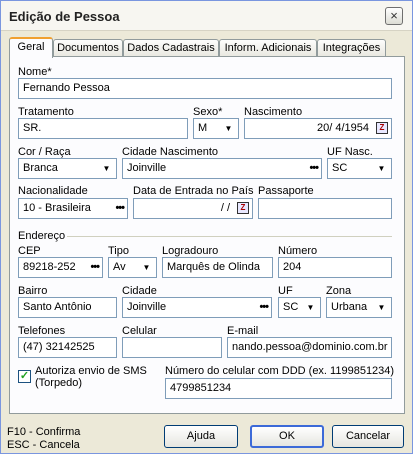  Describe the element at coordinates (91, 371) in the screenshot. I see `sms-label-line1: Autoriza envio de SMS` at that location.